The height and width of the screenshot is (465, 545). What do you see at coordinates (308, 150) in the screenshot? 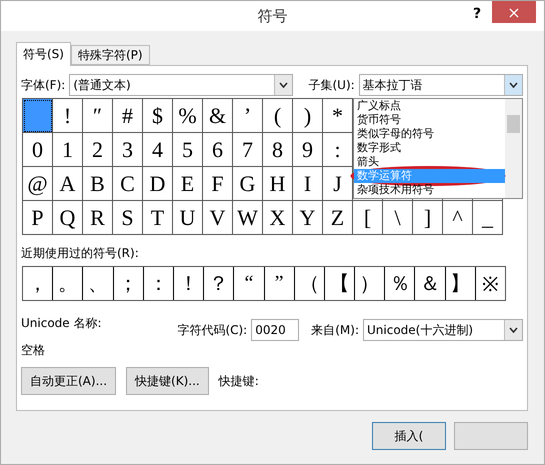
I see `symbol-cell: 9` at bounding box center [308, 150].